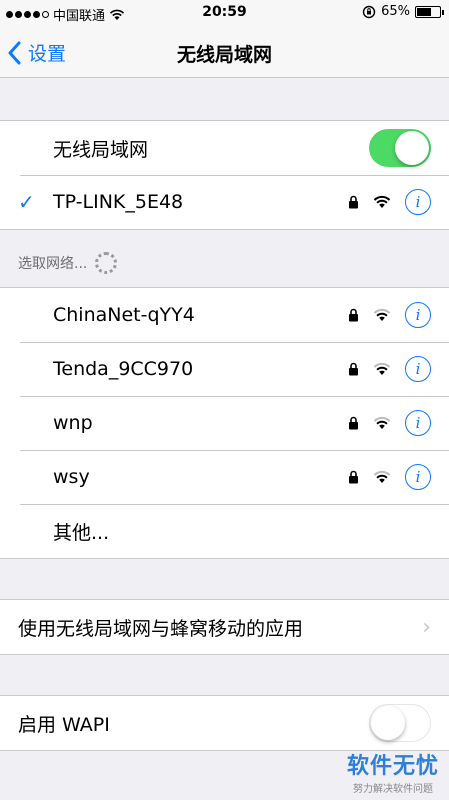  I want to click on battery-group: 65%, so click(403, 11).